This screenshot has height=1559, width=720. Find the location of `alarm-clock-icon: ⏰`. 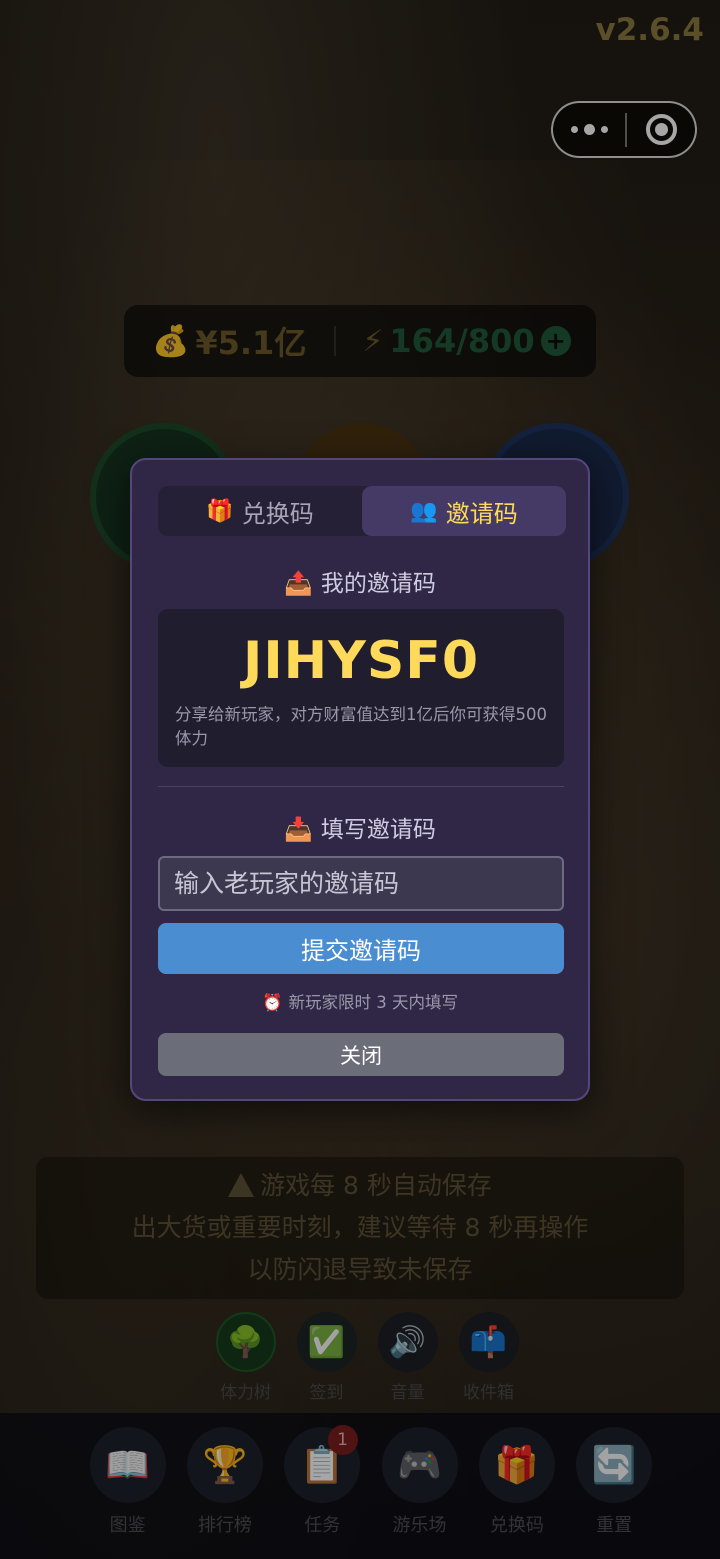

alarm-clock-icon: ⏰ is located at coordinates (272, 1002).